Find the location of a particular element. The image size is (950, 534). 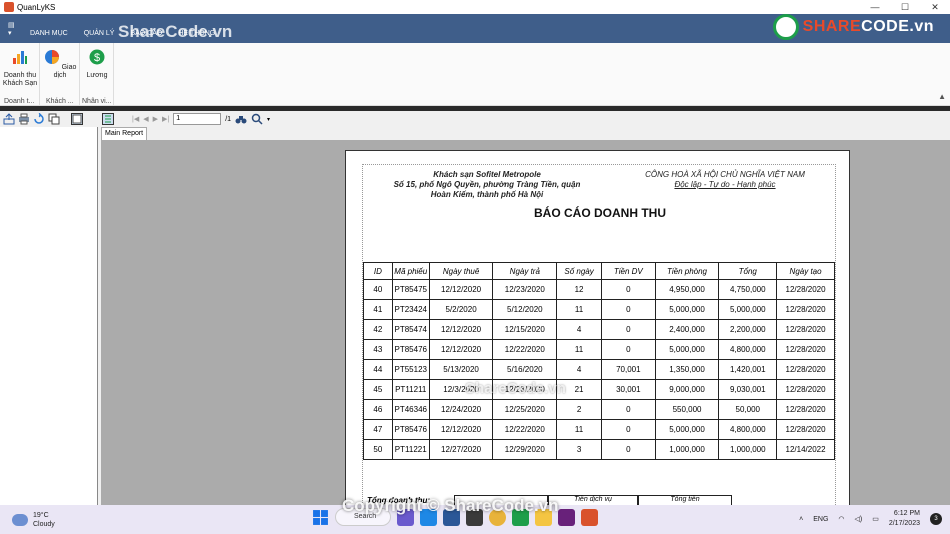

table-cell: 9,030,001 is located at coordinates (748, 389).